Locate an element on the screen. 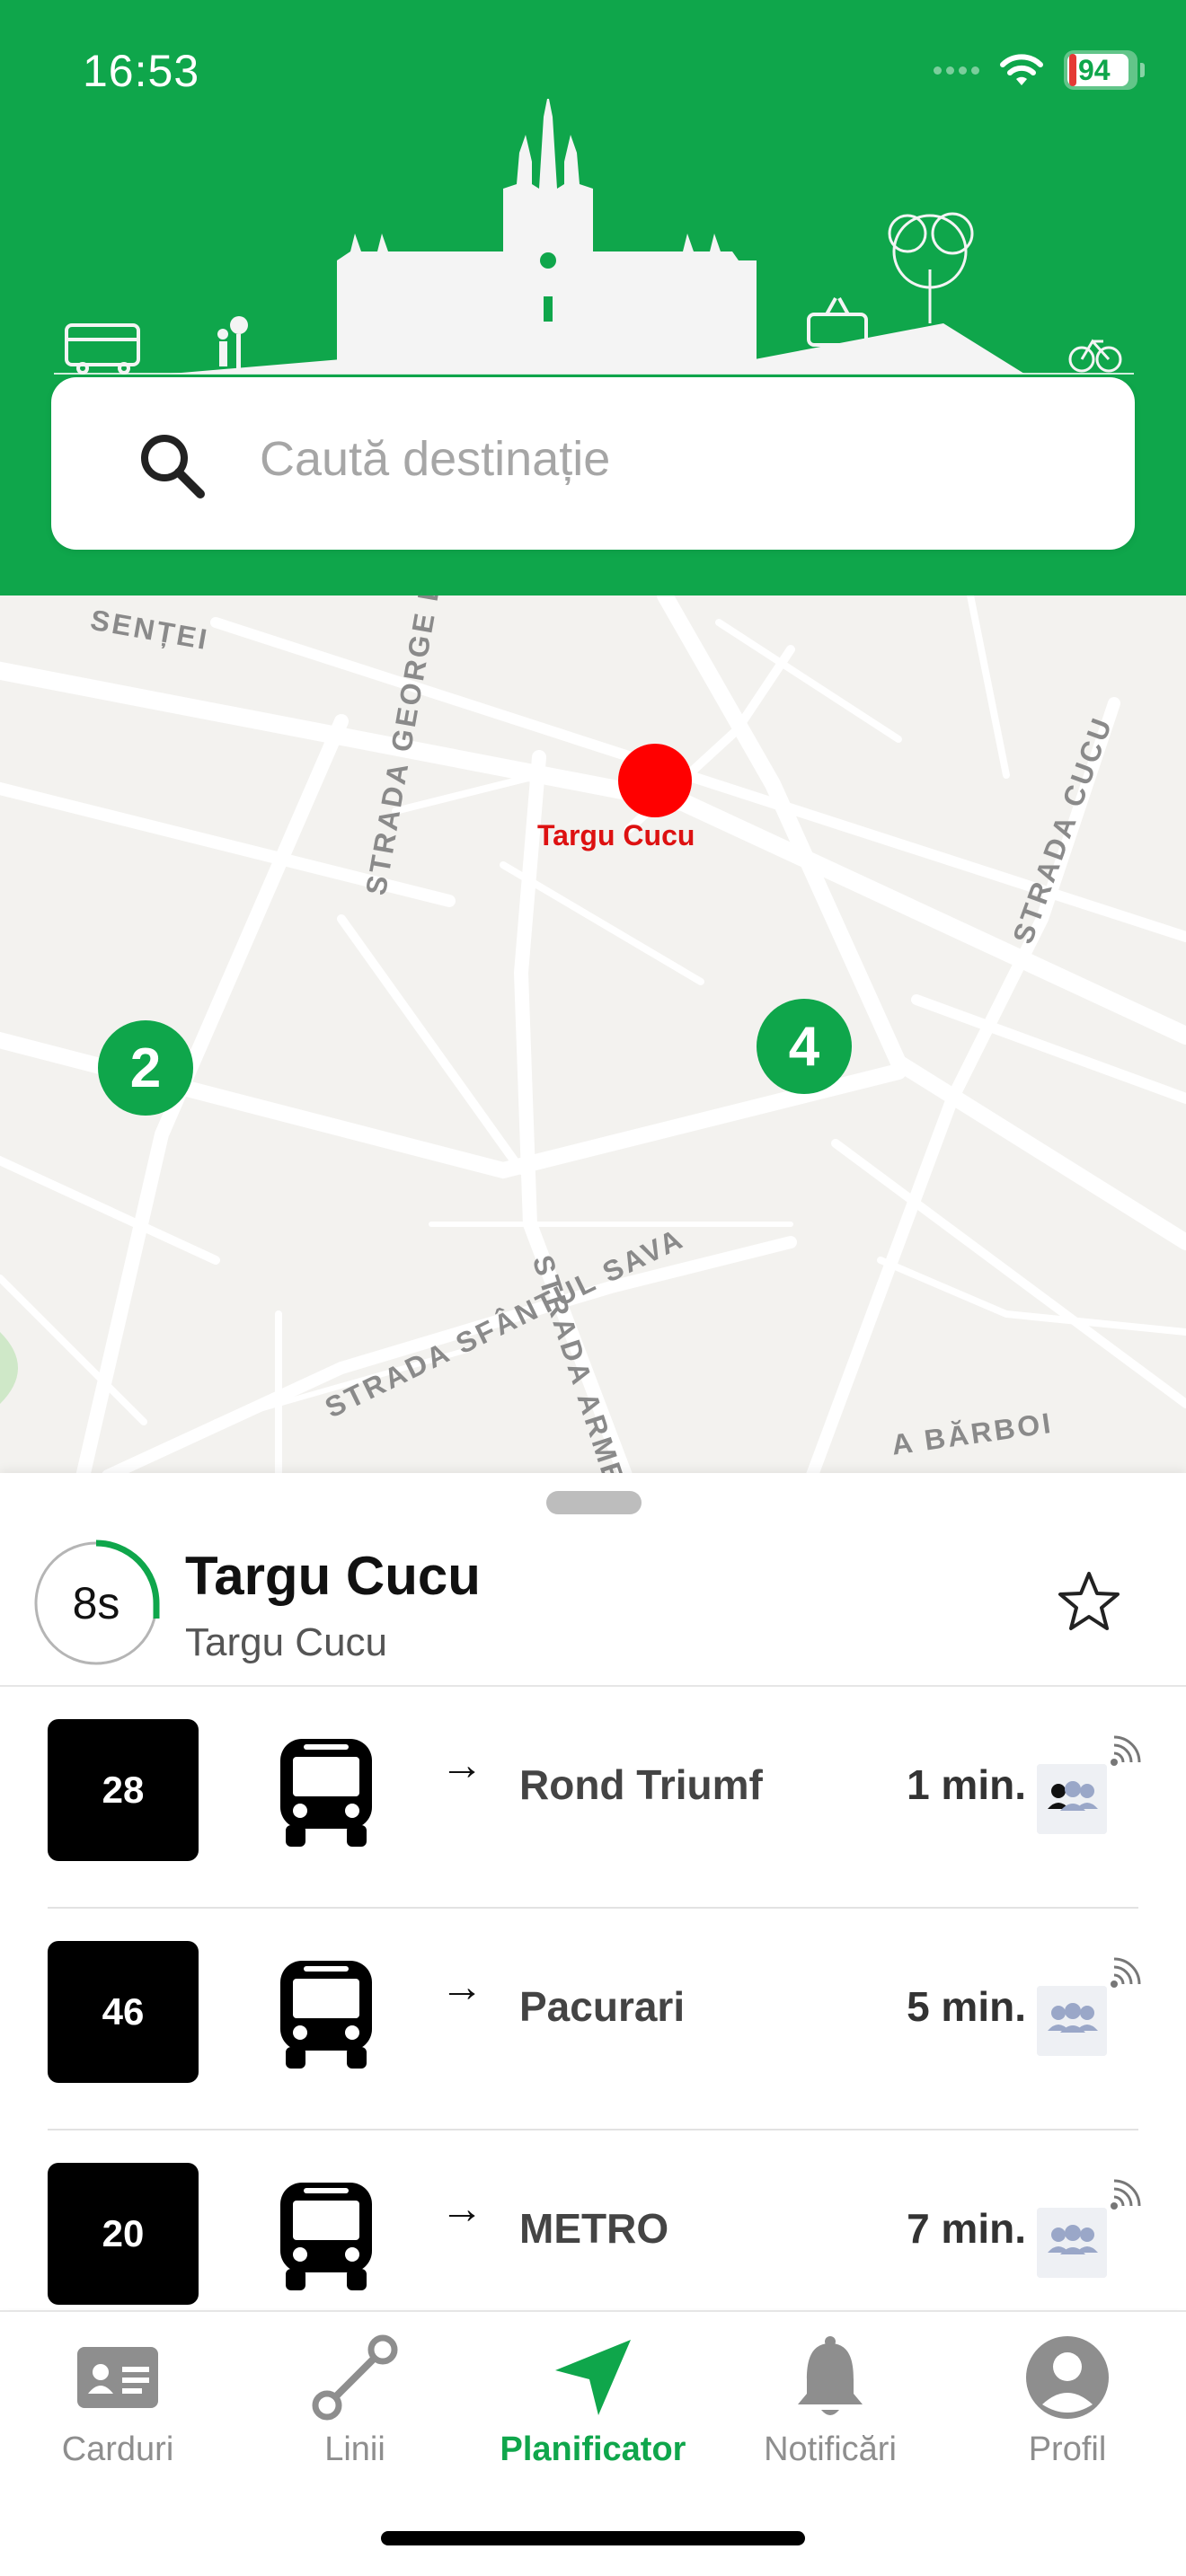  arrival-row: 46 → Pacurari 5 min. is located at coordinates (593, 2019).